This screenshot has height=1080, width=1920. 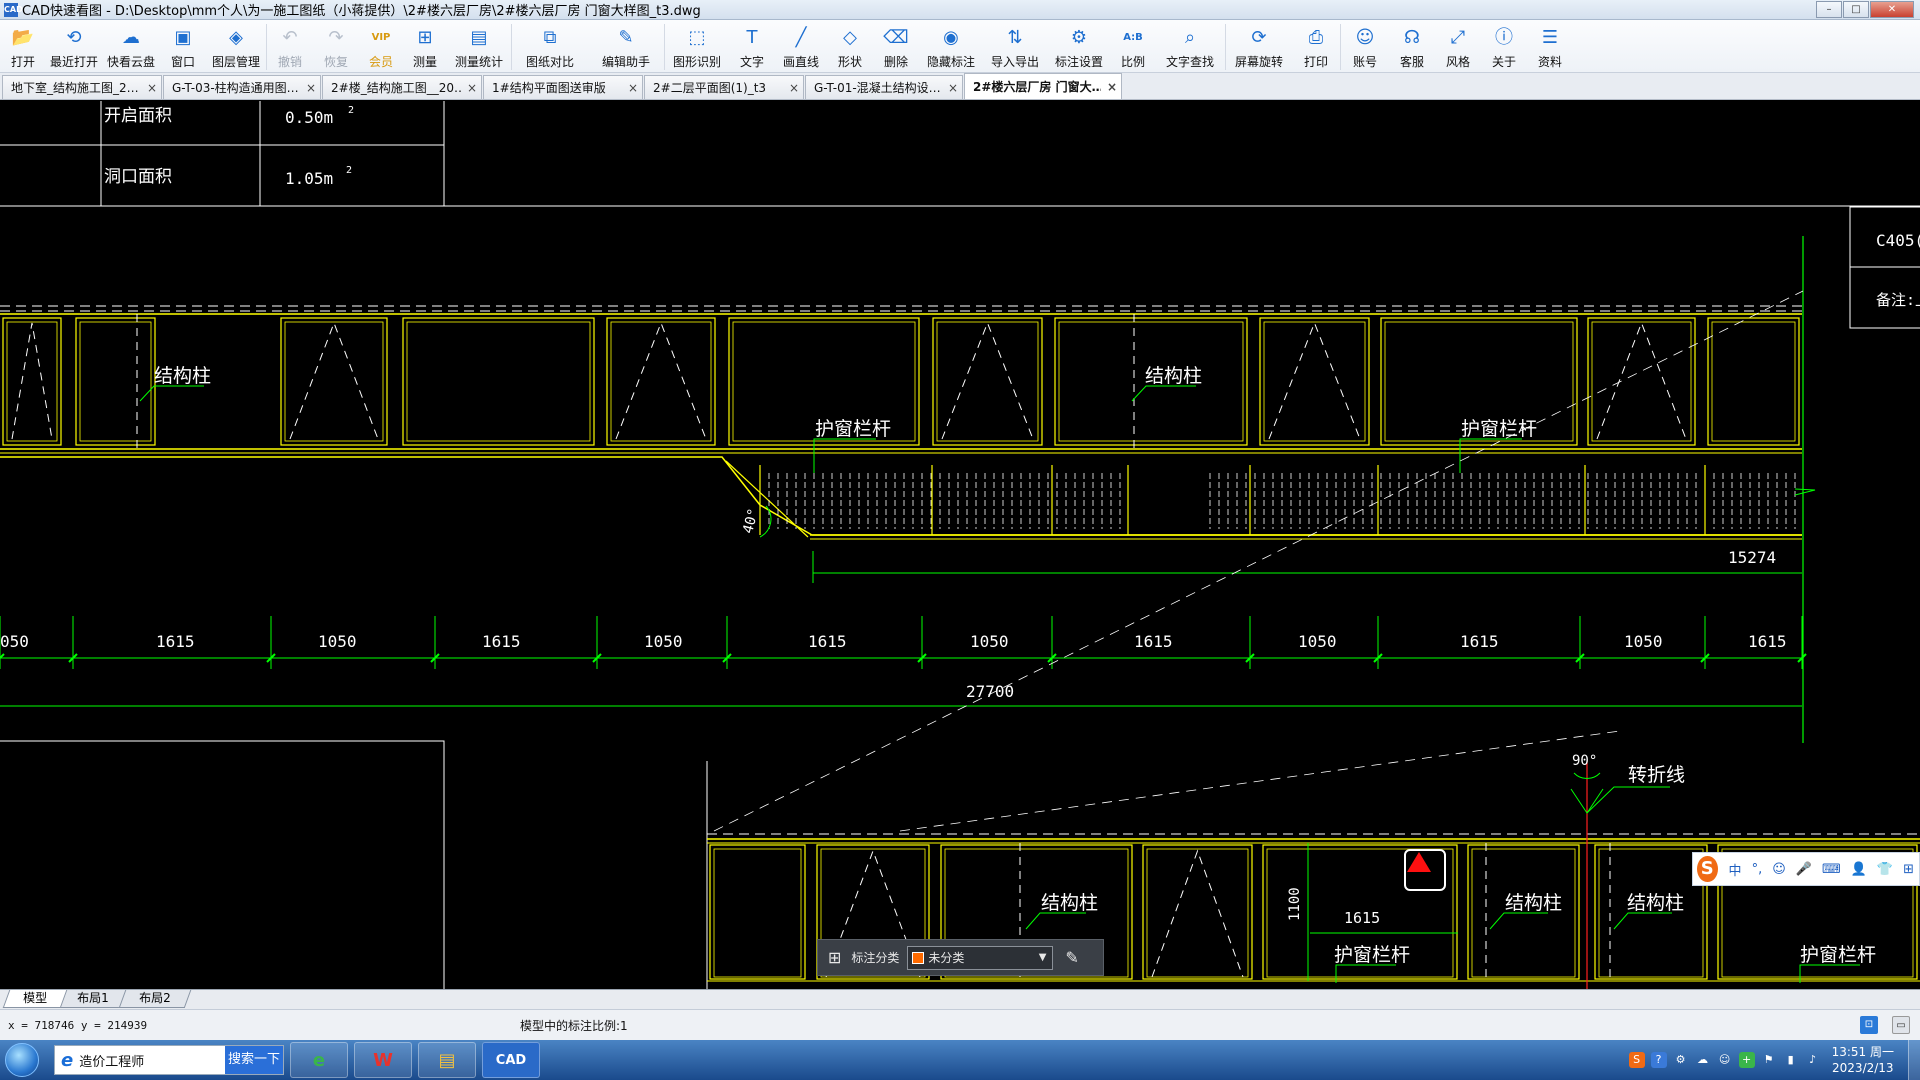 What do you see at coordinates (724, 87) in the screenshot?
I see `document-tab: 2#二层平面图(1)_t3 ×` at bounding box center [724, 87].